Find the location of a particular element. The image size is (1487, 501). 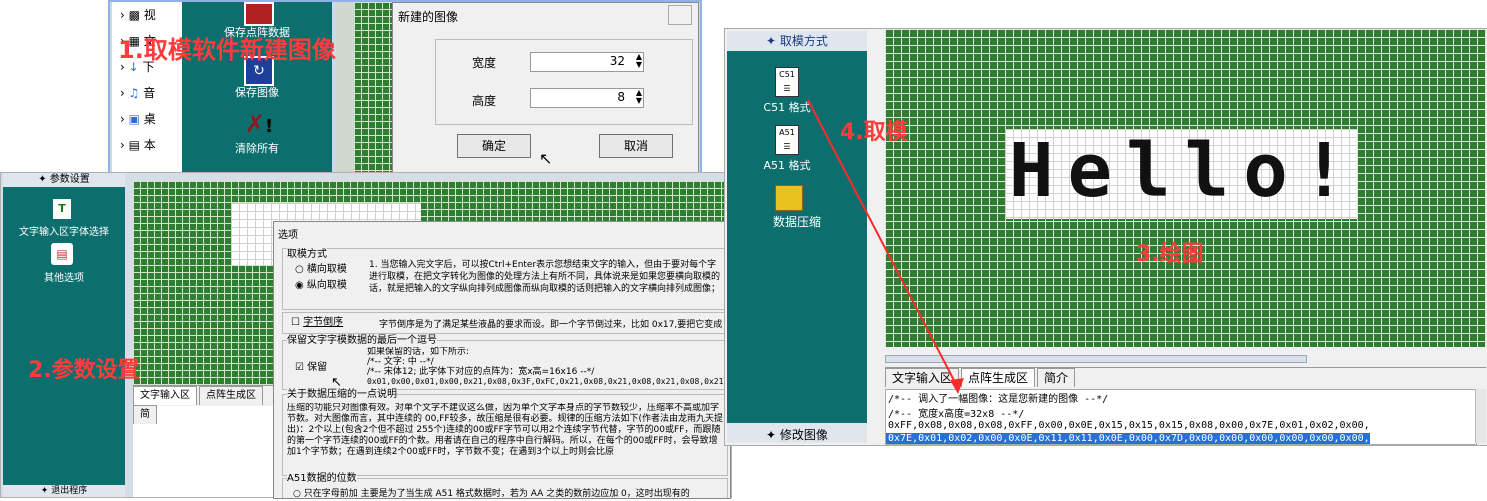

param-sidebar: ✦ 参数设置 T 文字输入区字体选择 ▤ 其他选项 ✦ 退出程序 is located at coordinates (64, 335).